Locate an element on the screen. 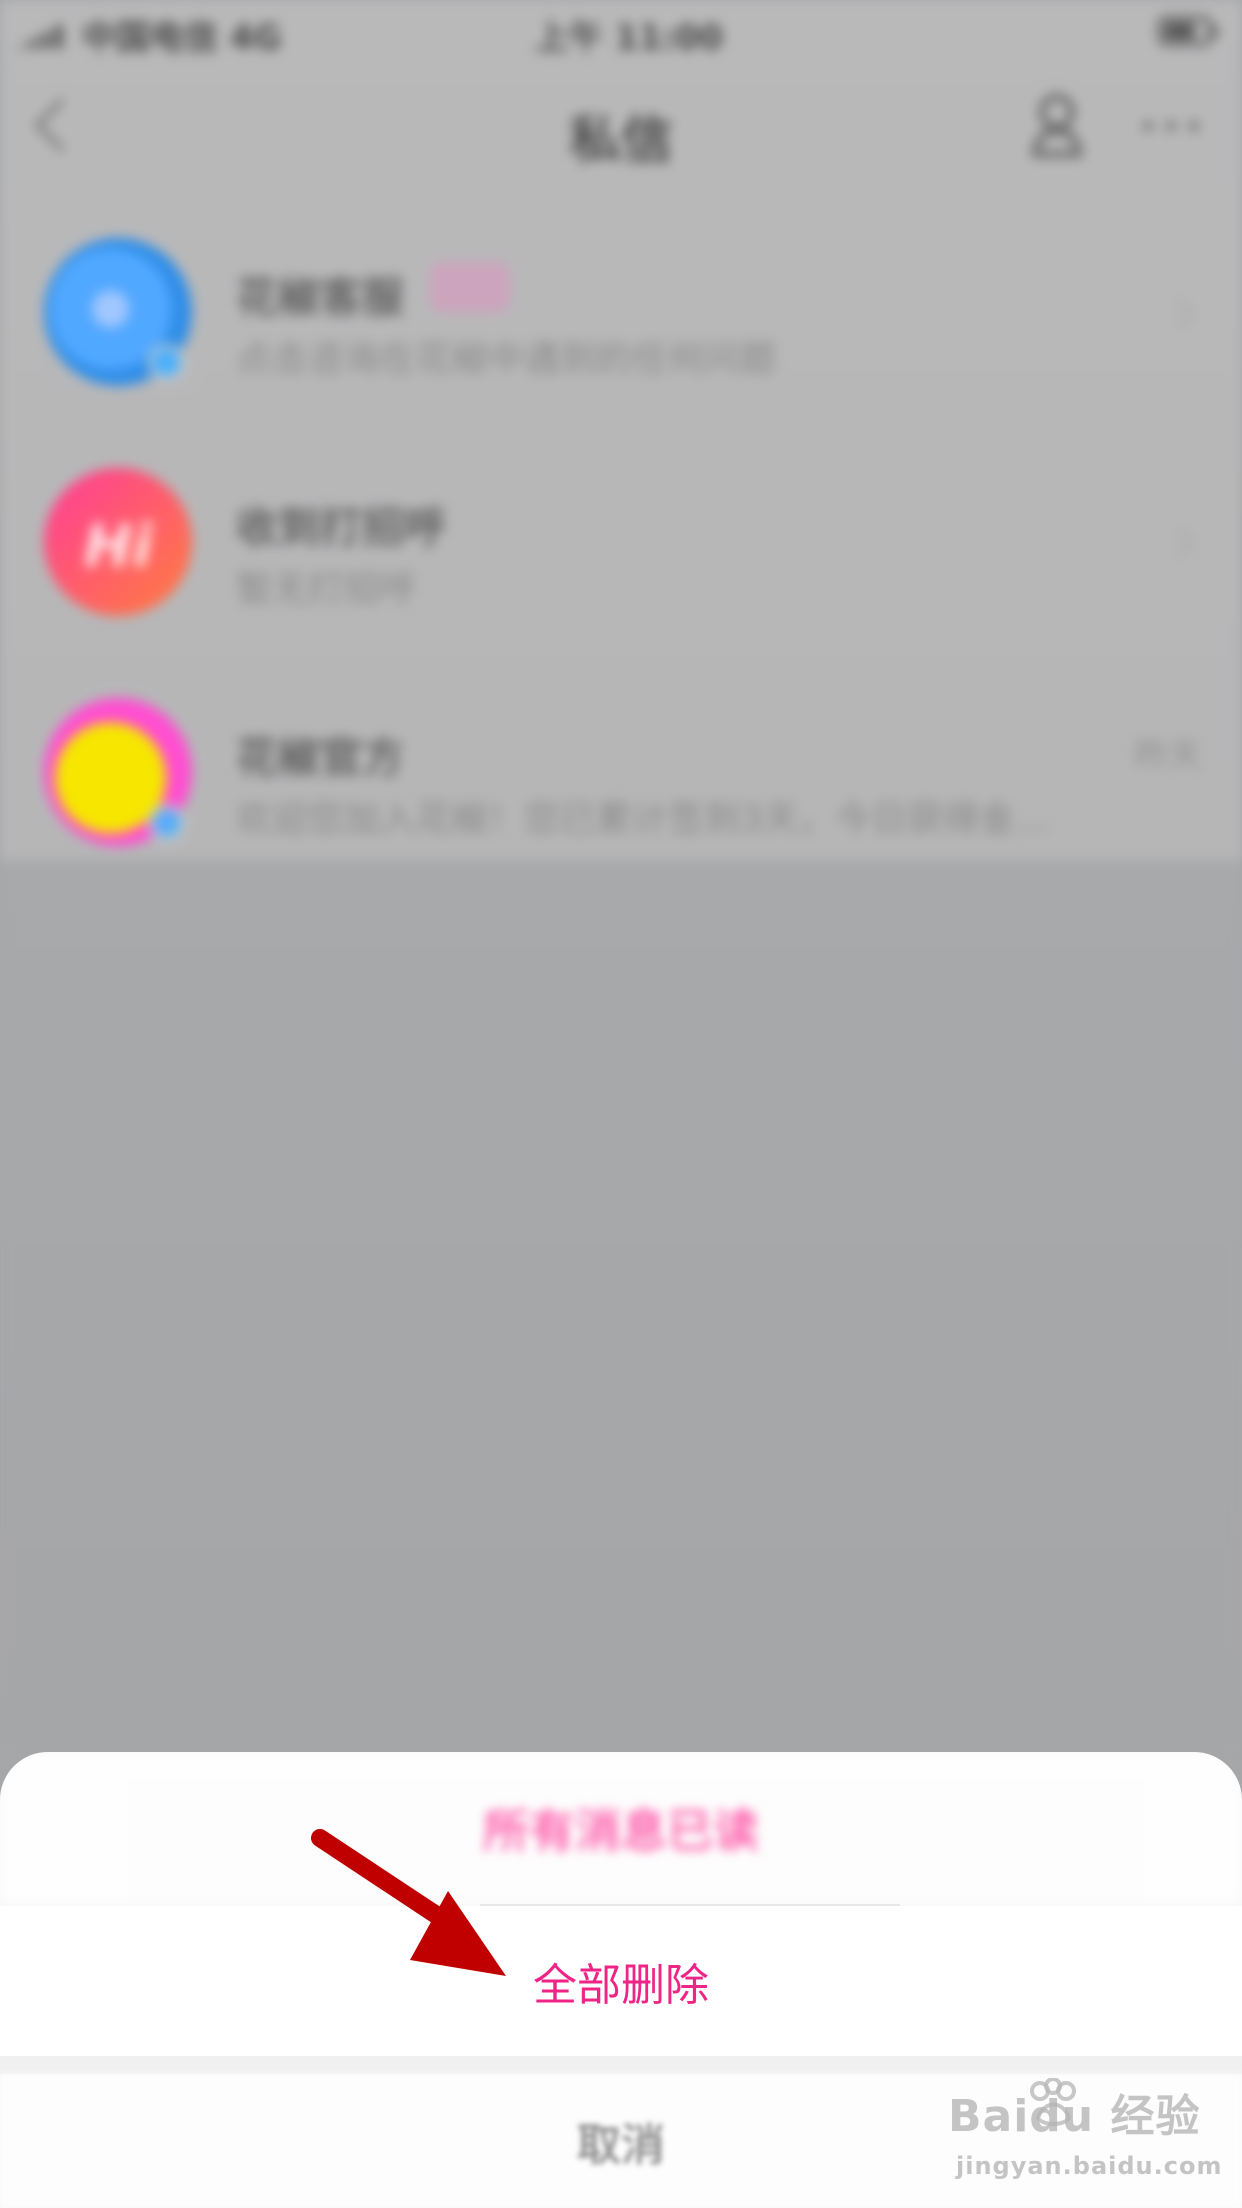  watermark-main-text: Baidu 经验 is located at coordinates (1074, 2116).